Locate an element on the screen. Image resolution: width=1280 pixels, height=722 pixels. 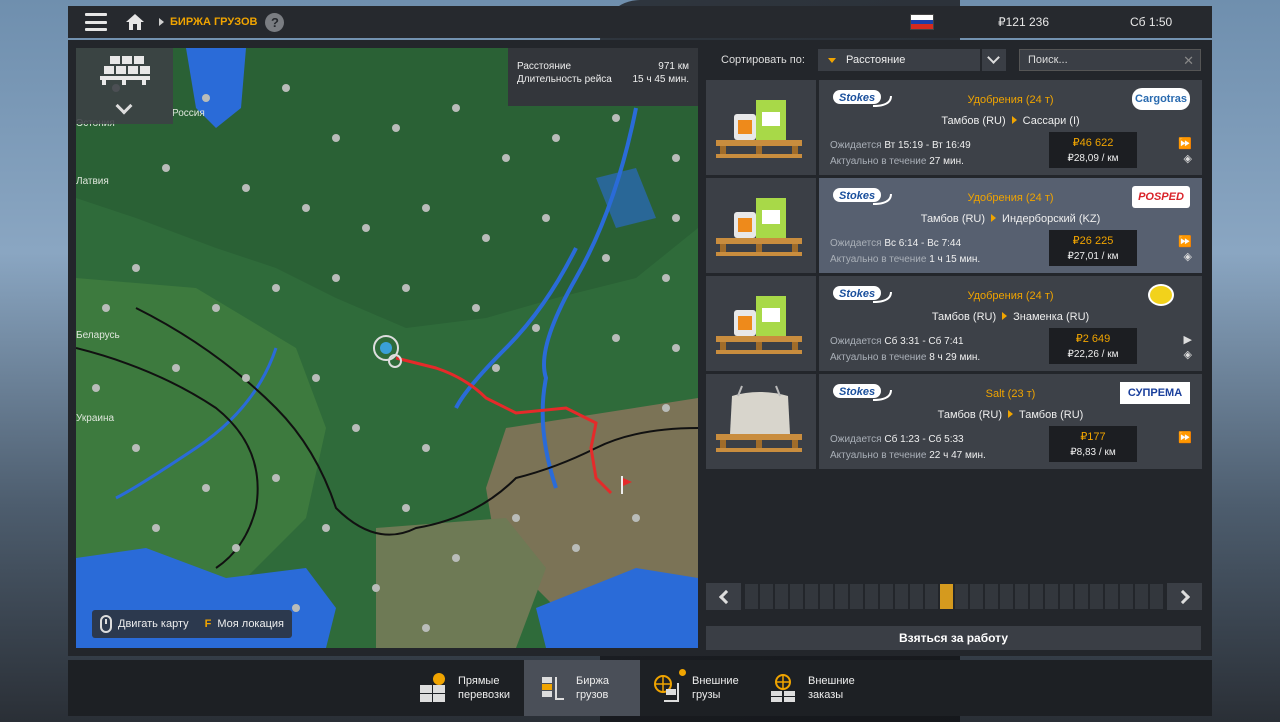
sort-direction-icon is located at coordinates (832, 60).